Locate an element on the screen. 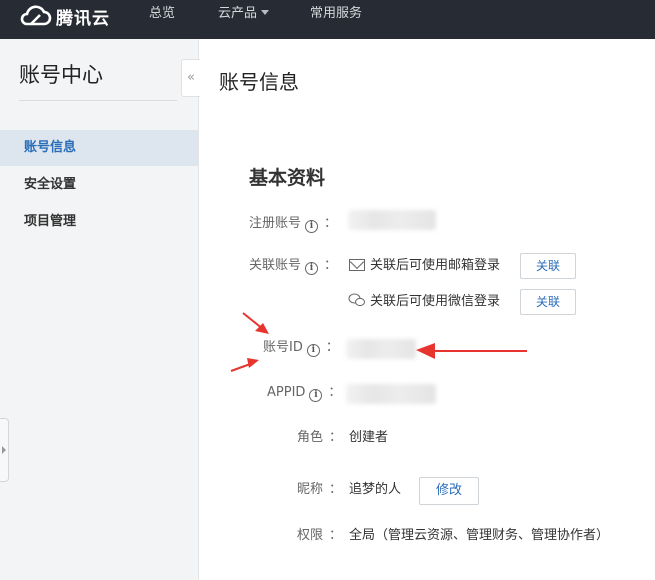 The image size is (655, 580). top-navigation-bar: 腾讯云 总览 云产品 常用服务 is located at coordinates (327, 19).